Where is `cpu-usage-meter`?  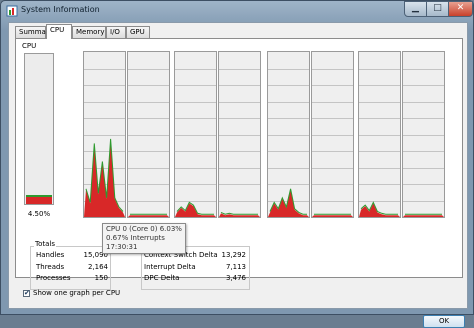 cpu-usage-meter is located at coordinates (39, 129).